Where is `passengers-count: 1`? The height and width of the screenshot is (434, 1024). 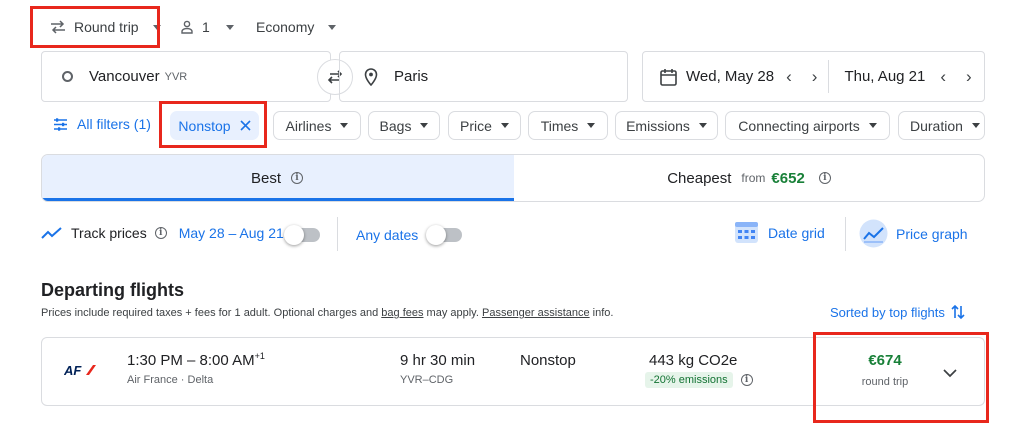 passengers-count: 1 is located at coordinates (206, 27).